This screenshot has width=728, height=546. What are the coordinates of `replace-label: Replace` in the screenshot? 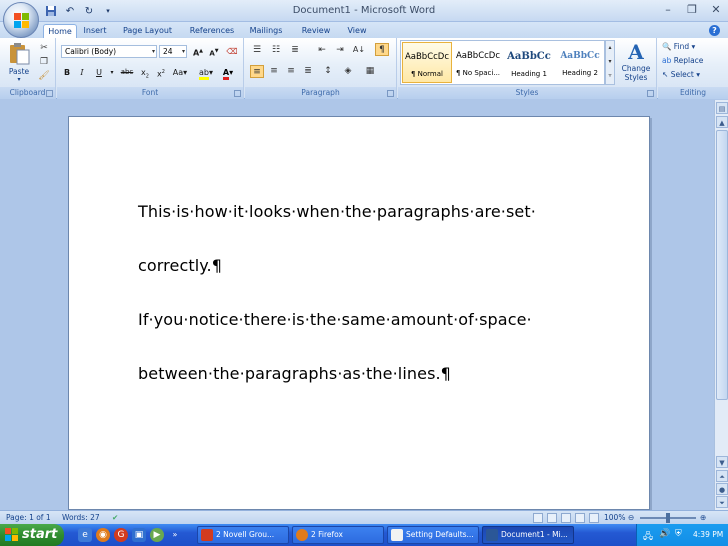 It's located at (688, 60).